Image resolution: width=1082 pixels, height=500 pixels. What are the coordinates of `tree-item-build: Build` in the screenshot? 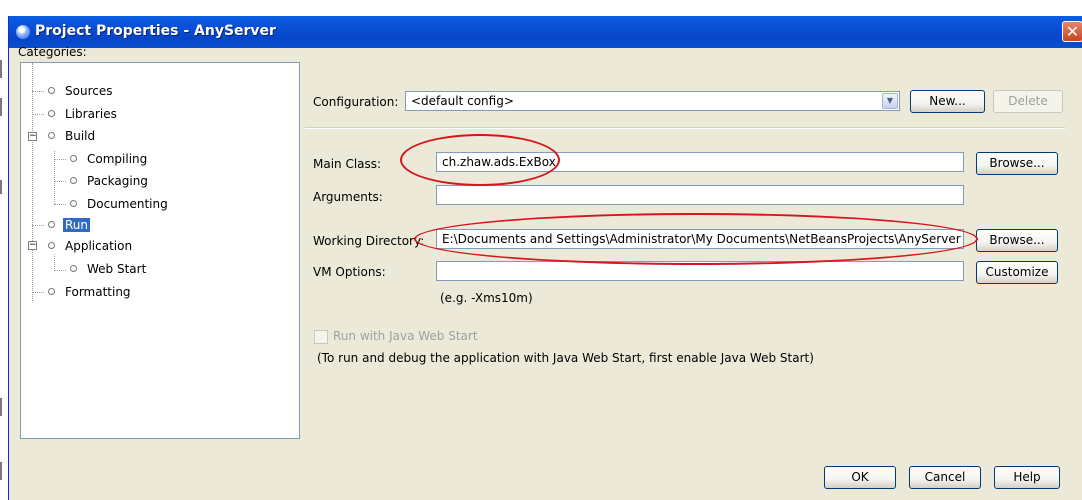 It's located at (72, 136).